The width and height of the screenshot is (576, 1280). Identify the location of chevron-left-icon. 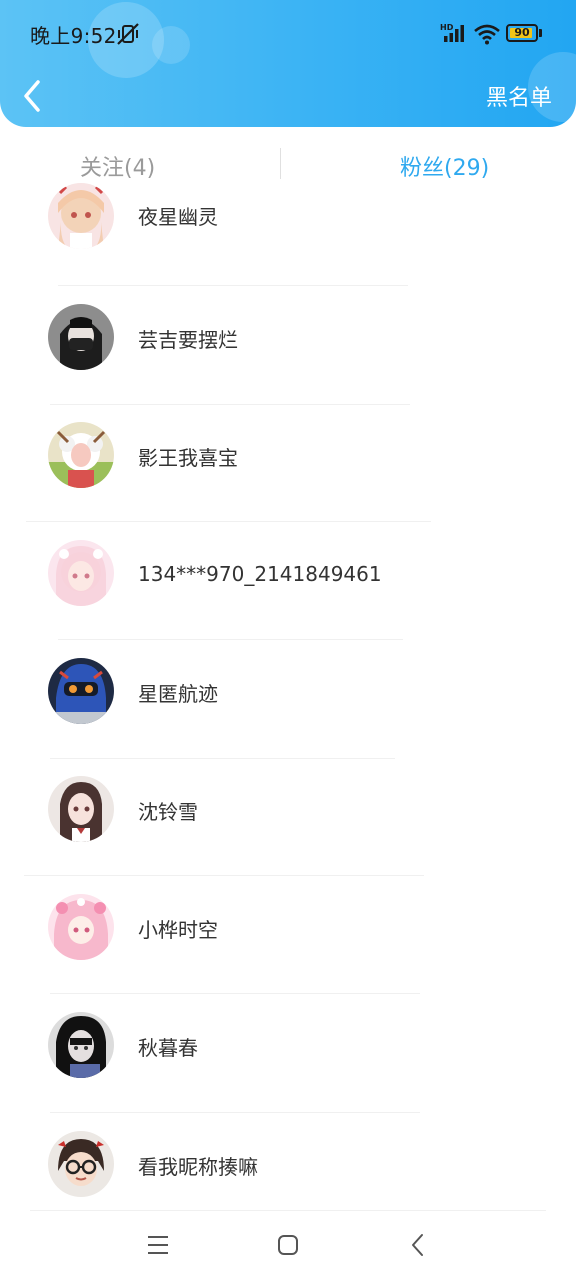
(32, 96).